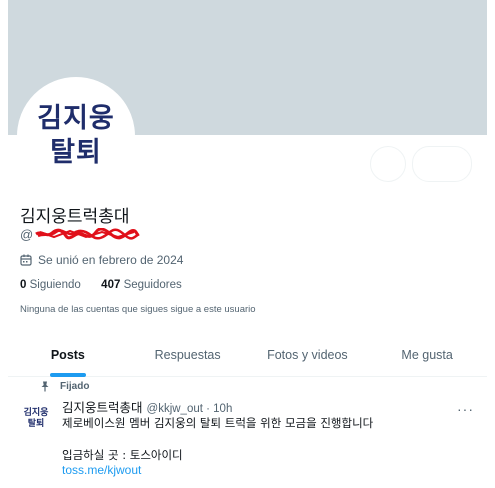  What do you see at coordinates (76, 136) in the screenshot?
I see `profile-avatar: 김지웅 탈퇴` at bounding box center [76, 136].